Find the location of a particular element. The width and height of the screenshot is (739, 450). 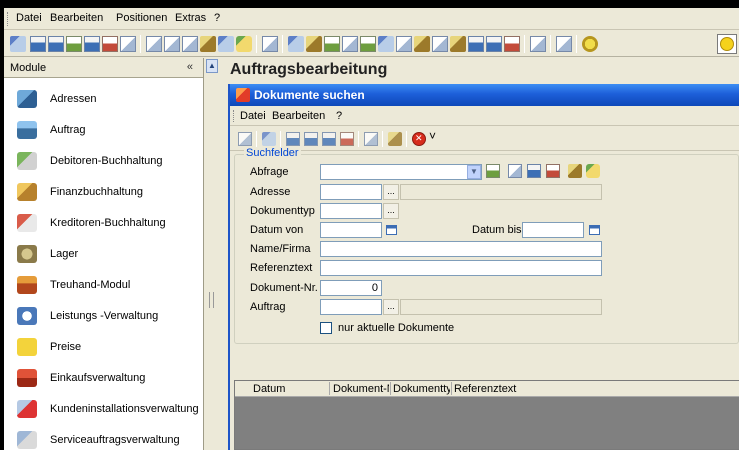

chevron-down-icon: ▼ is located at coordinates (474, 172).